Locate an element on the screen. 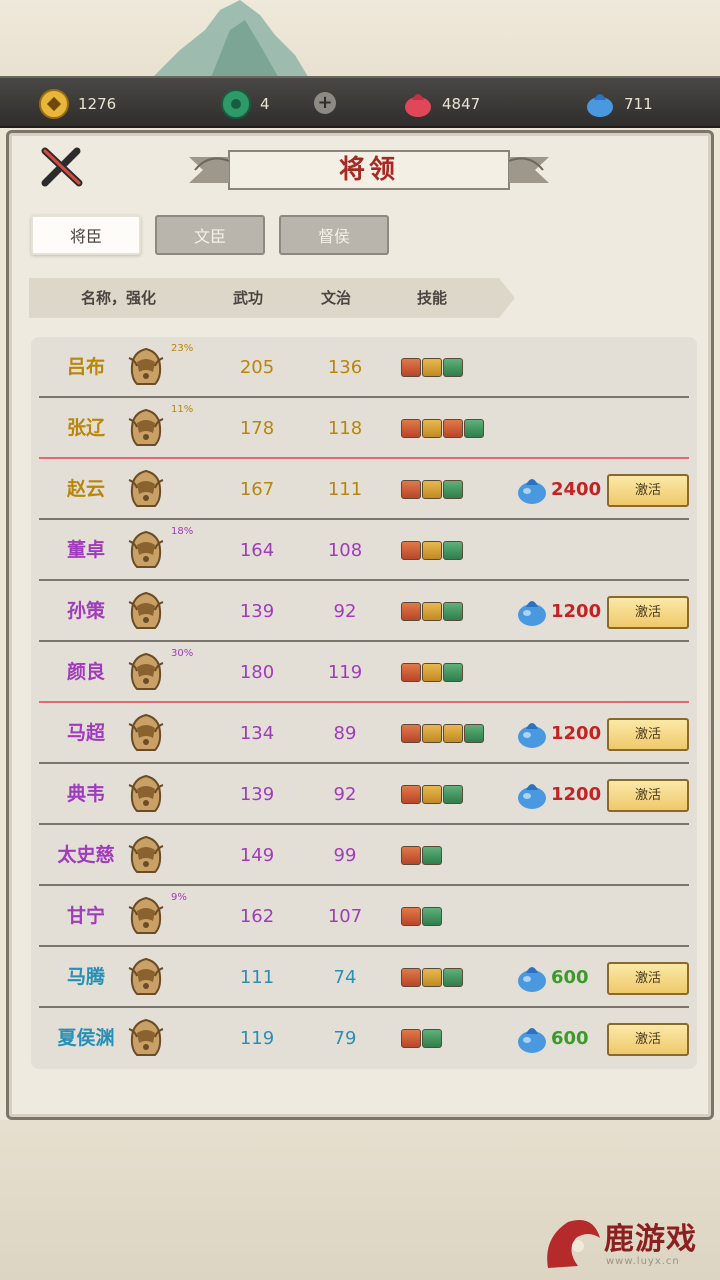 The width and height of the screenshot is (720, 1280). tab-bar: 将臣 文臣 督侯 is located at coordinates (210, 235).